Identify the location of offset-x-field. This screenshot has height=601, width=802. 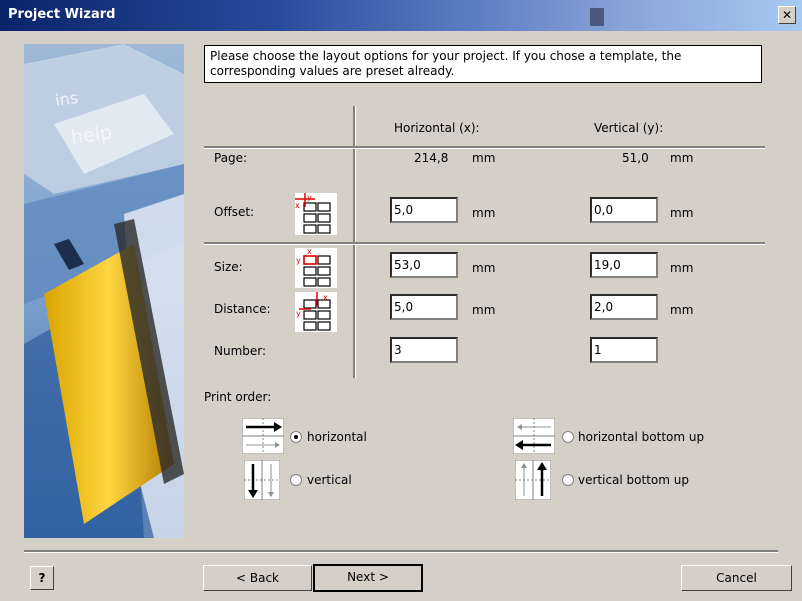
(424, 210).